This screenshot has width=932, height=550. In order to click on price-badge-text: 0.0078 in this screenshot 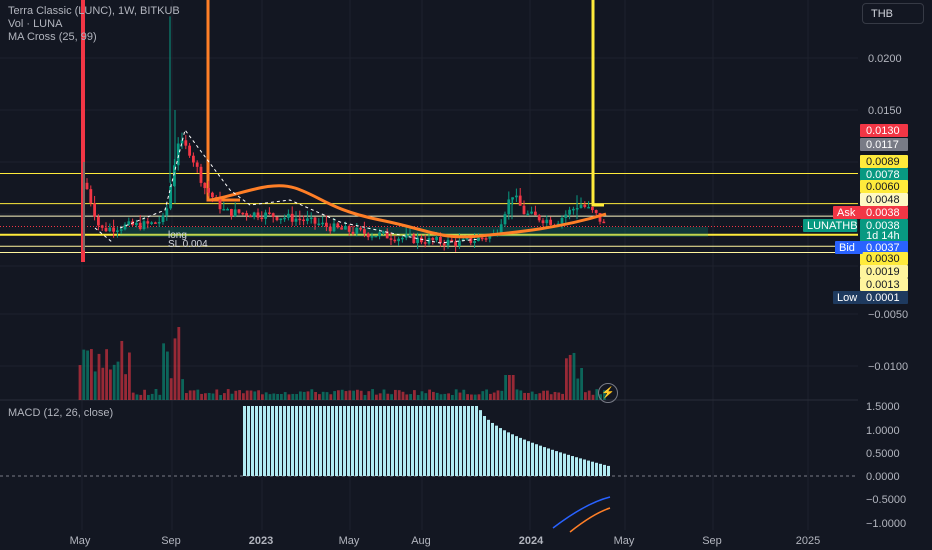, I will do `click(883, 175)`.